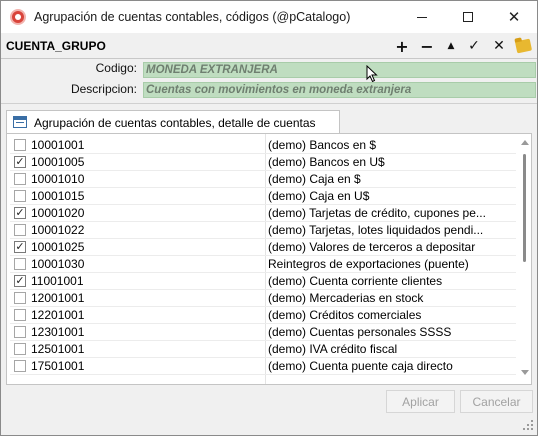 The image size is (538, 436). I want to click on mouse-pointer-icon, so click(372, 74).